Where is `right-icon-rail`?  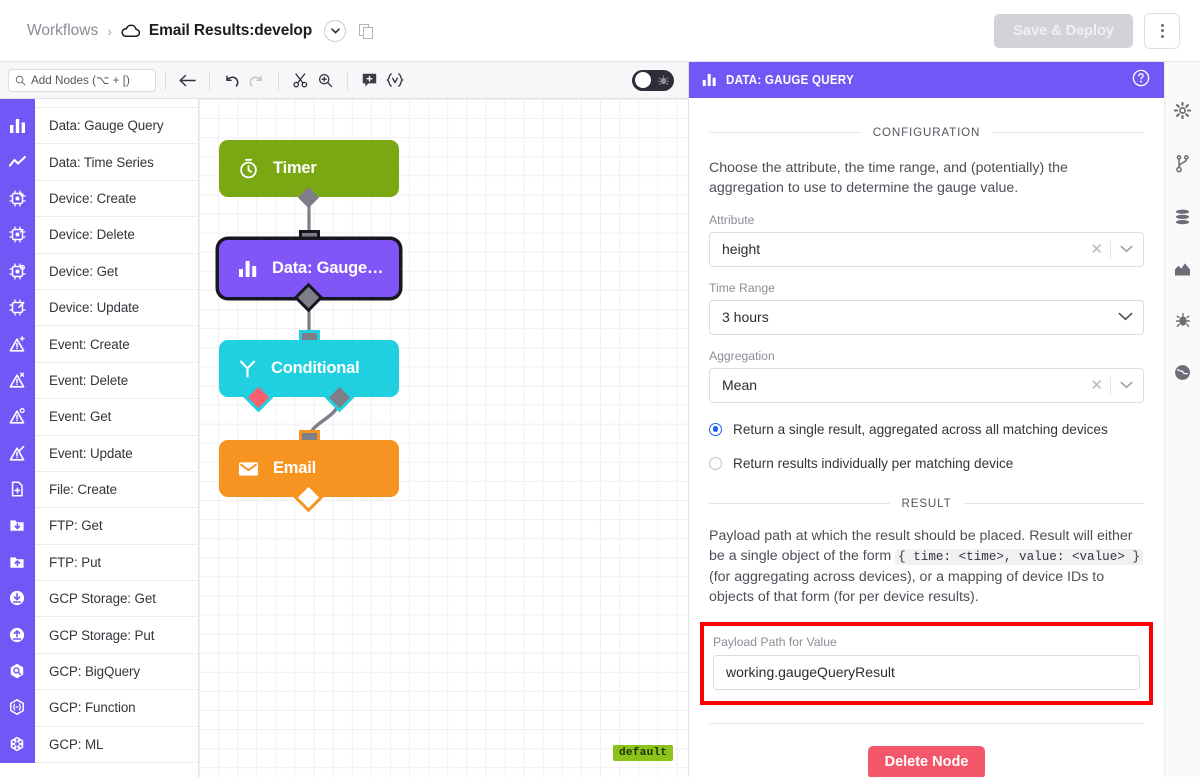
right-icon-rail is located at coordinates (1182, 419).